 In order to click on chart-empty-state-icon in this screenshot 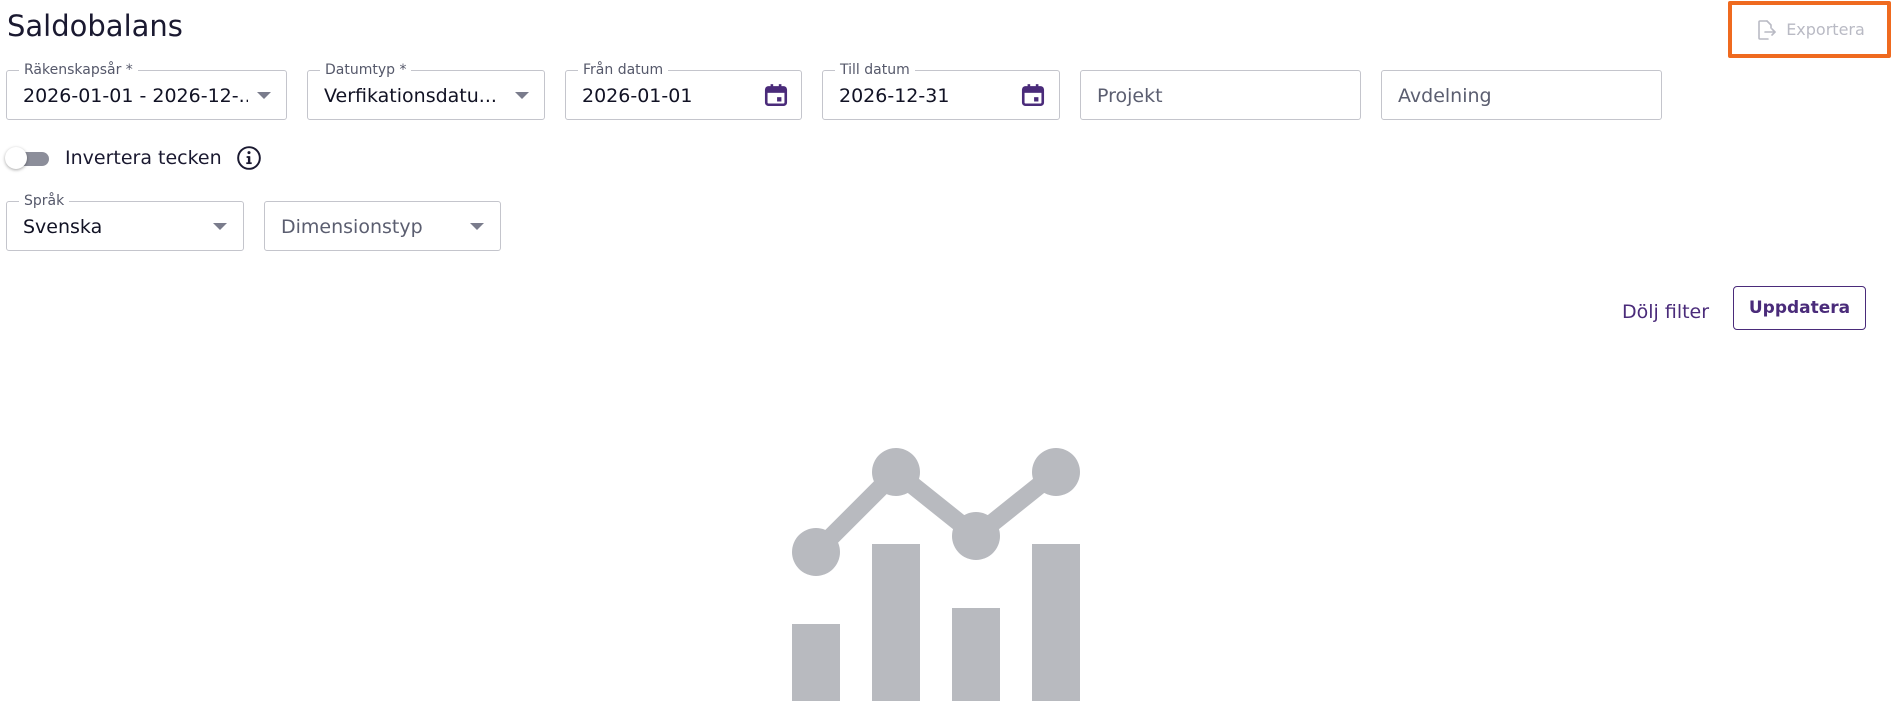, I will do `click(936, 574)`.